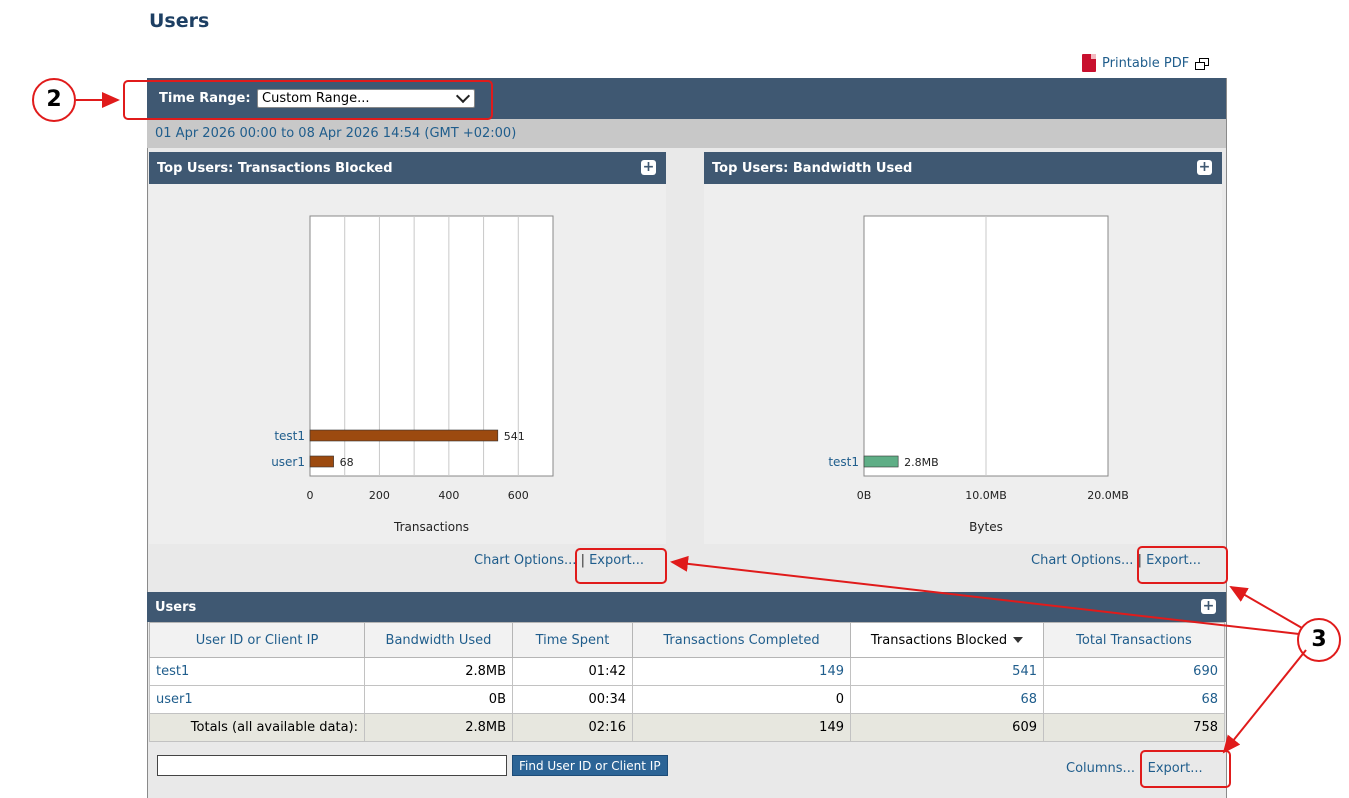 The image size is (1349, 798). I want to click on arrow-to-export-blocked, so click(985, 595).